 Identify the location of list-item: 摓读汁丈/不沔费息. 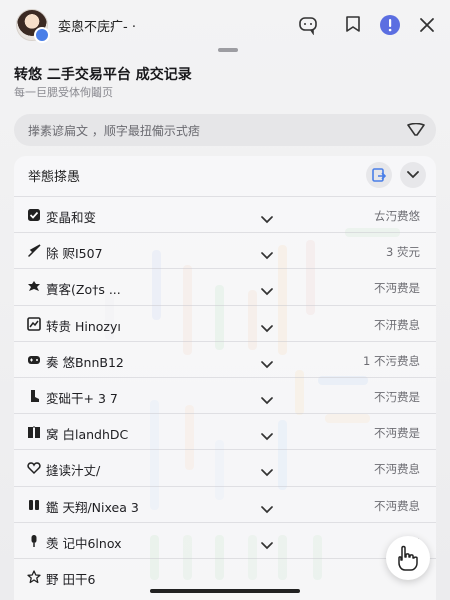
(225, 467).